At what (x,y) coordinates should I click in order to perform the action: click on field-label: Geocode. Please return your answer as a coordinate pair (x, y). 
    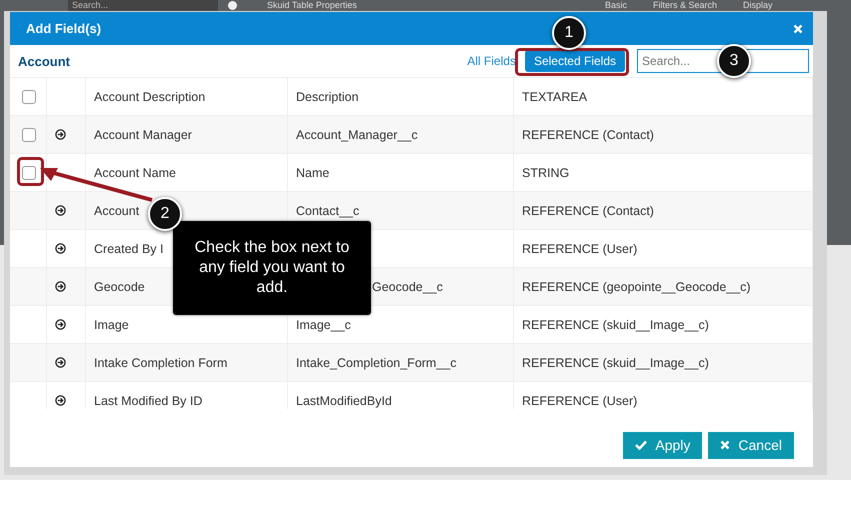
    Looking at the image, I should click on (119, 287).